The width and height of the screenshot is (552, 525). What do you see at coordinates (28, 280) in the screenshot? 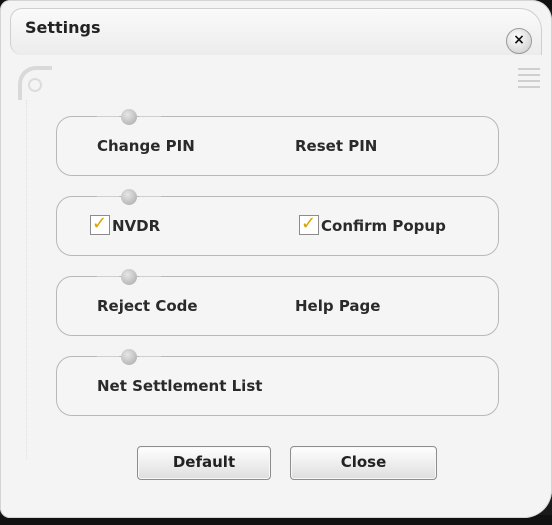
I see `side-rail-decoration` at bounding box center [28, 280].